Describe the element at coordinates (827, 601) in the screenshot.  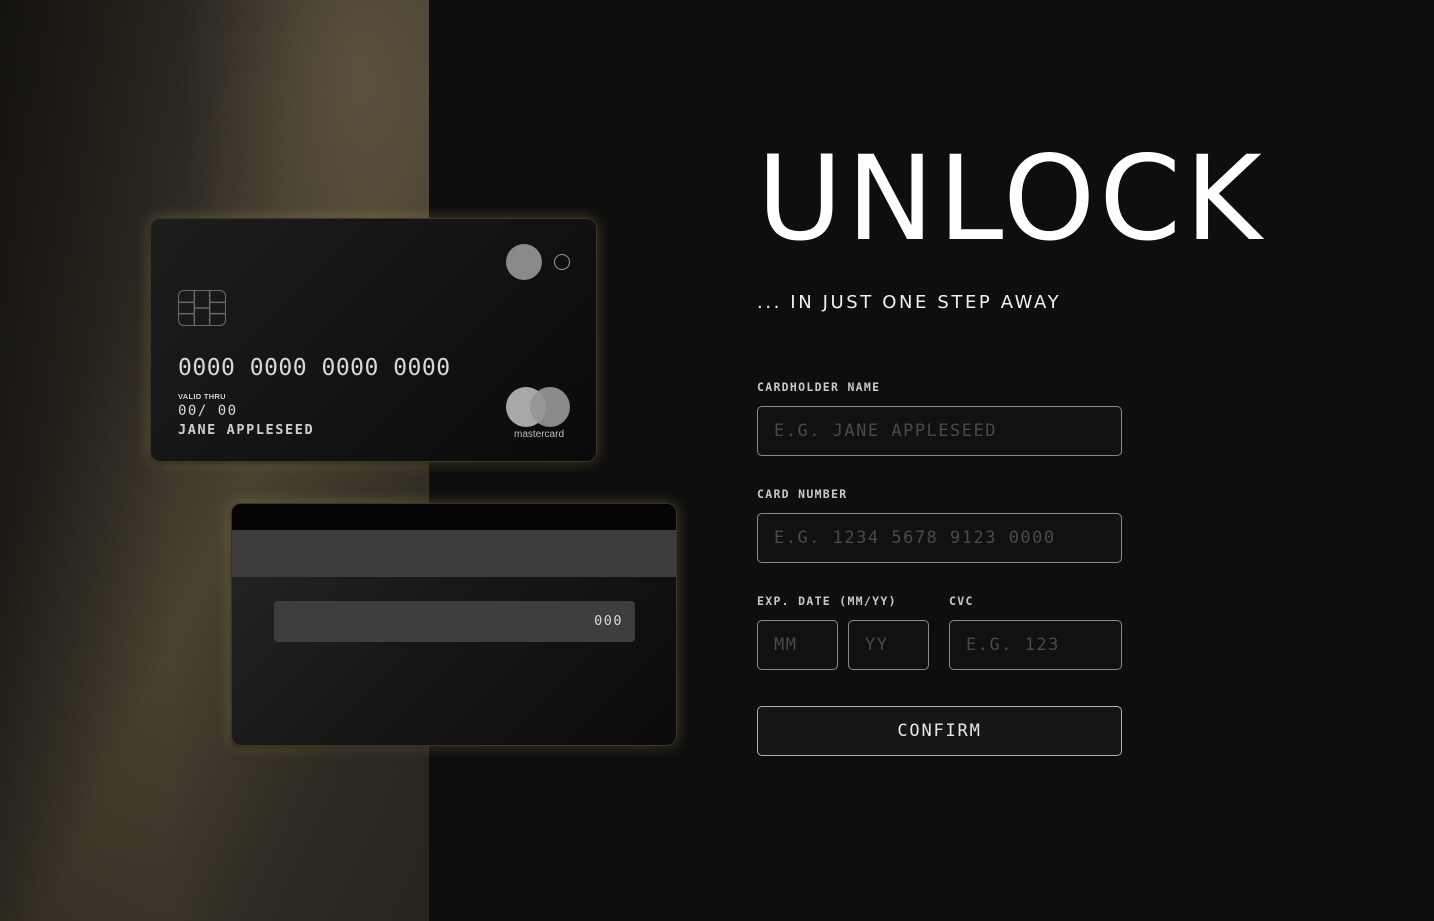
I see `exp-date-label: EXP. DATE (MM/YY)` at that location.